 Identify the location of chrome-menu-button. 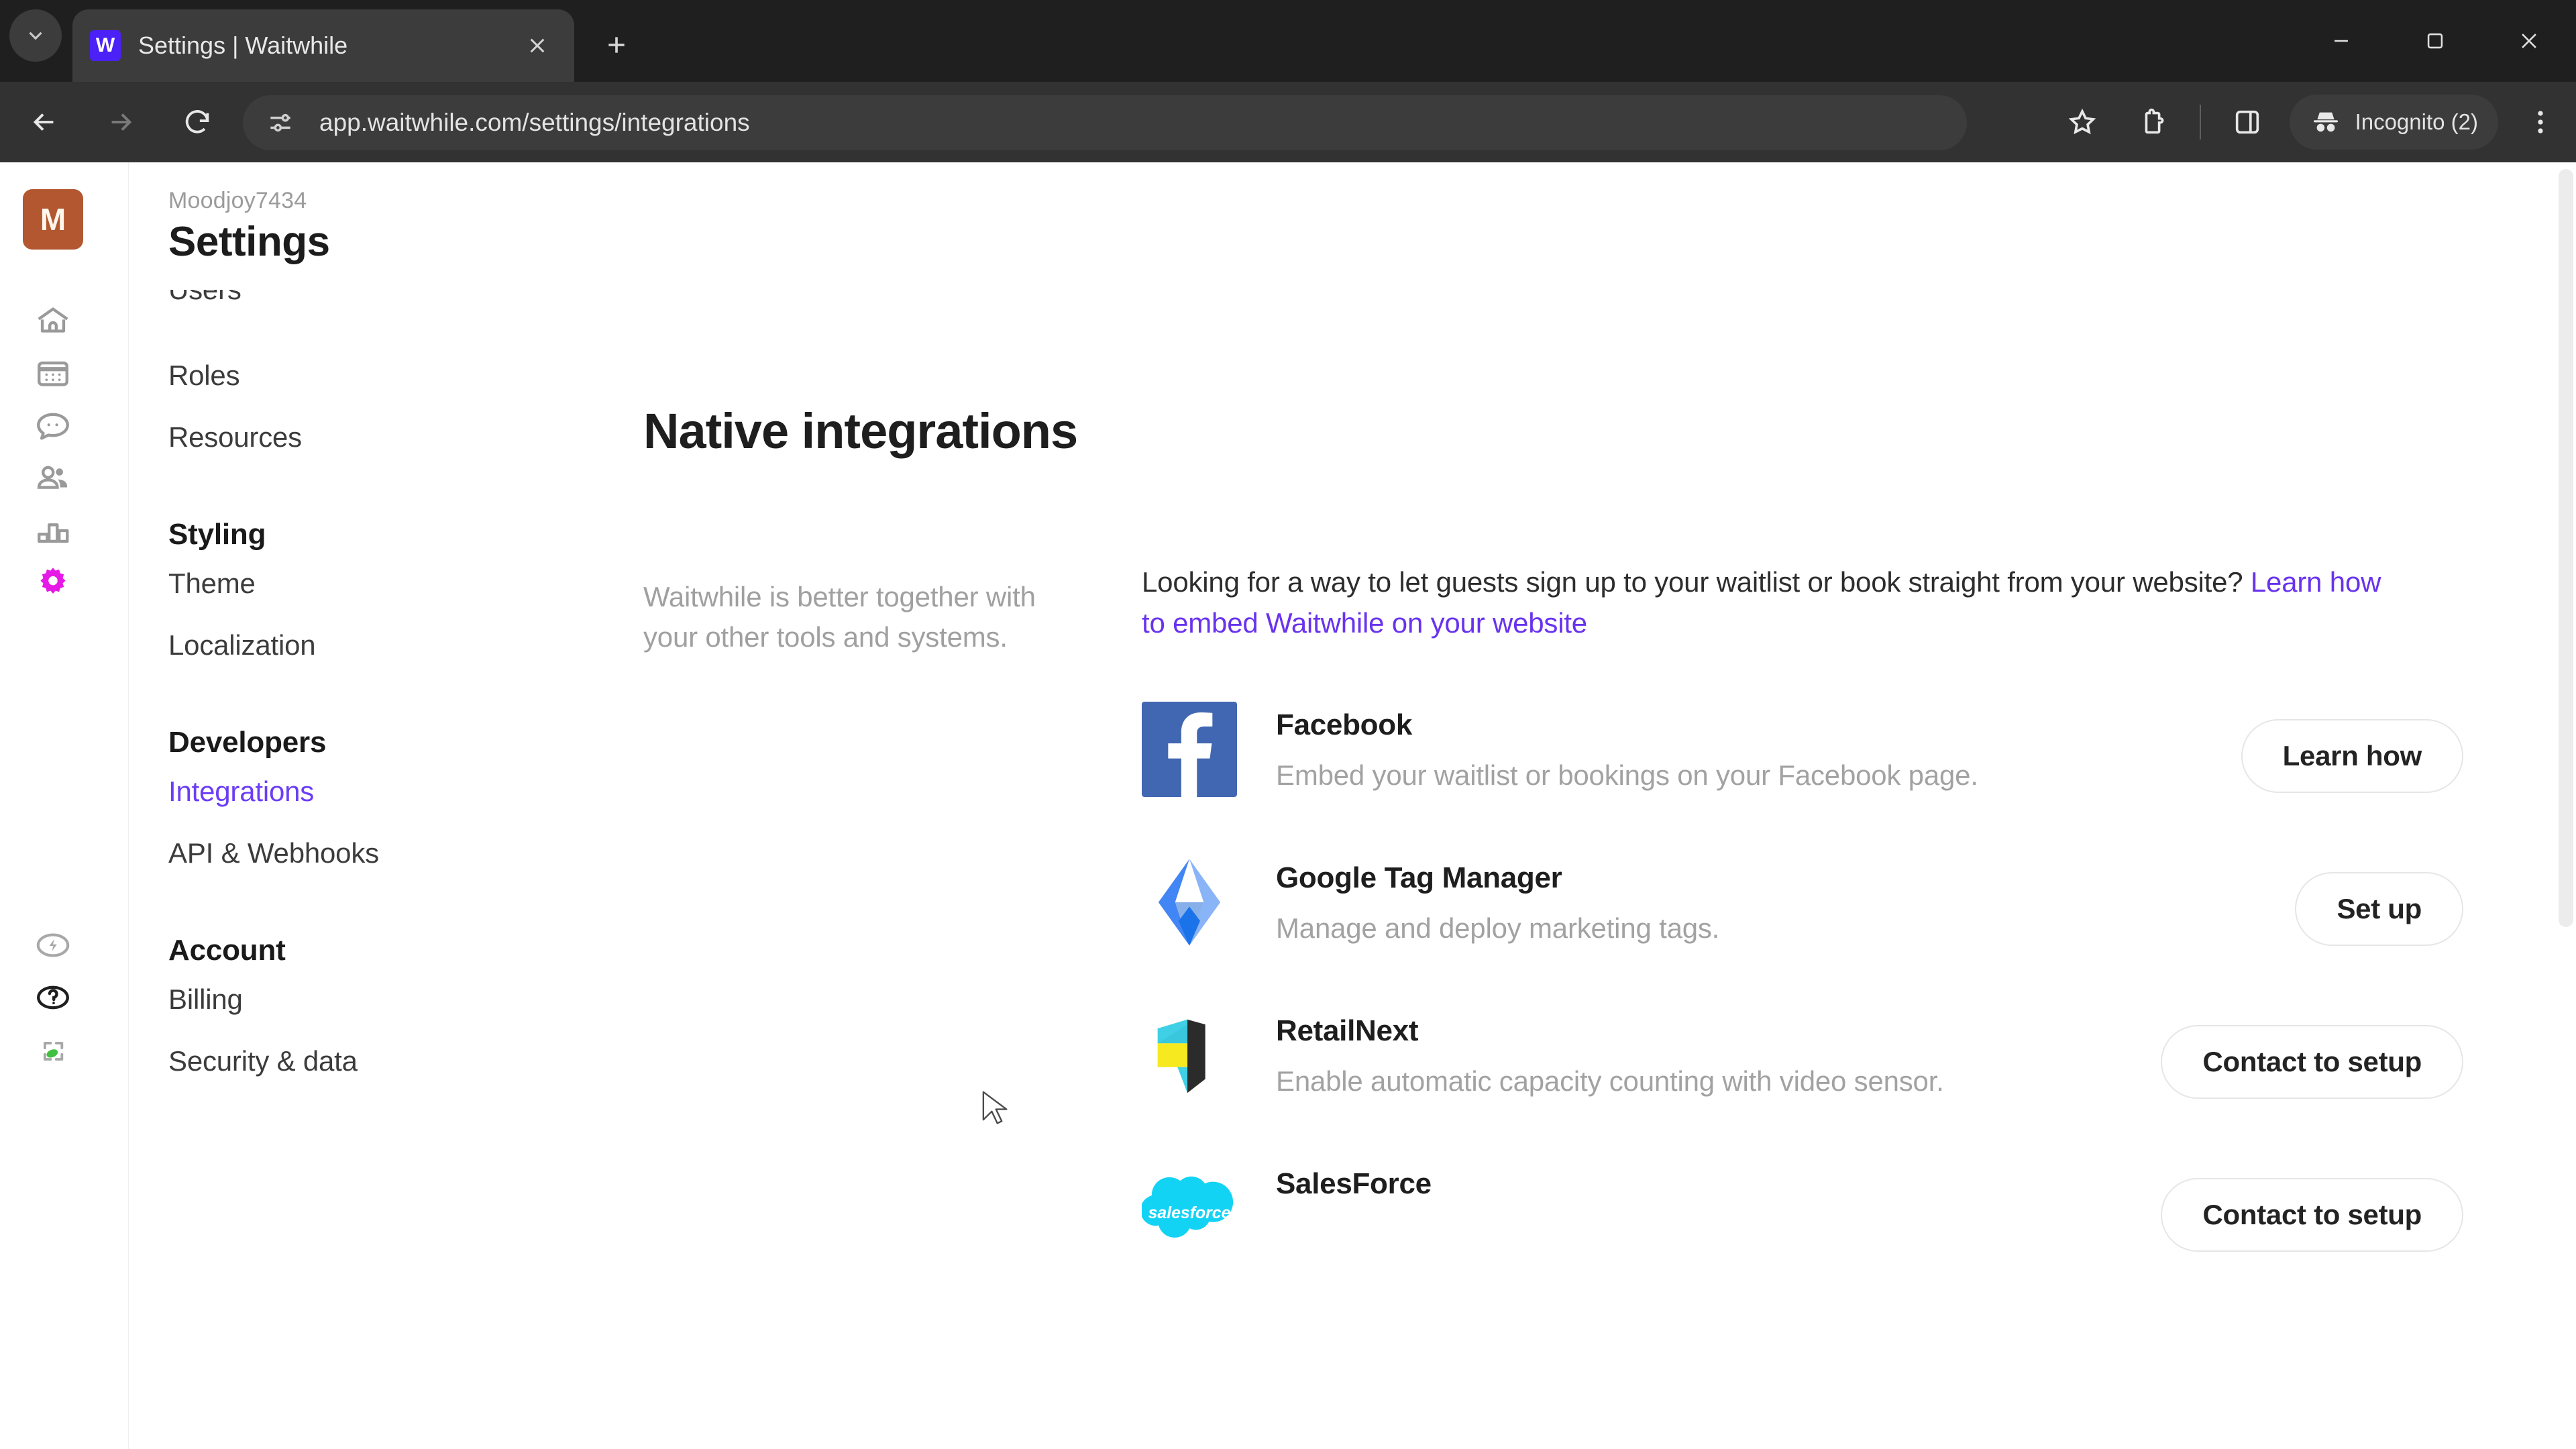
(2540, 122).